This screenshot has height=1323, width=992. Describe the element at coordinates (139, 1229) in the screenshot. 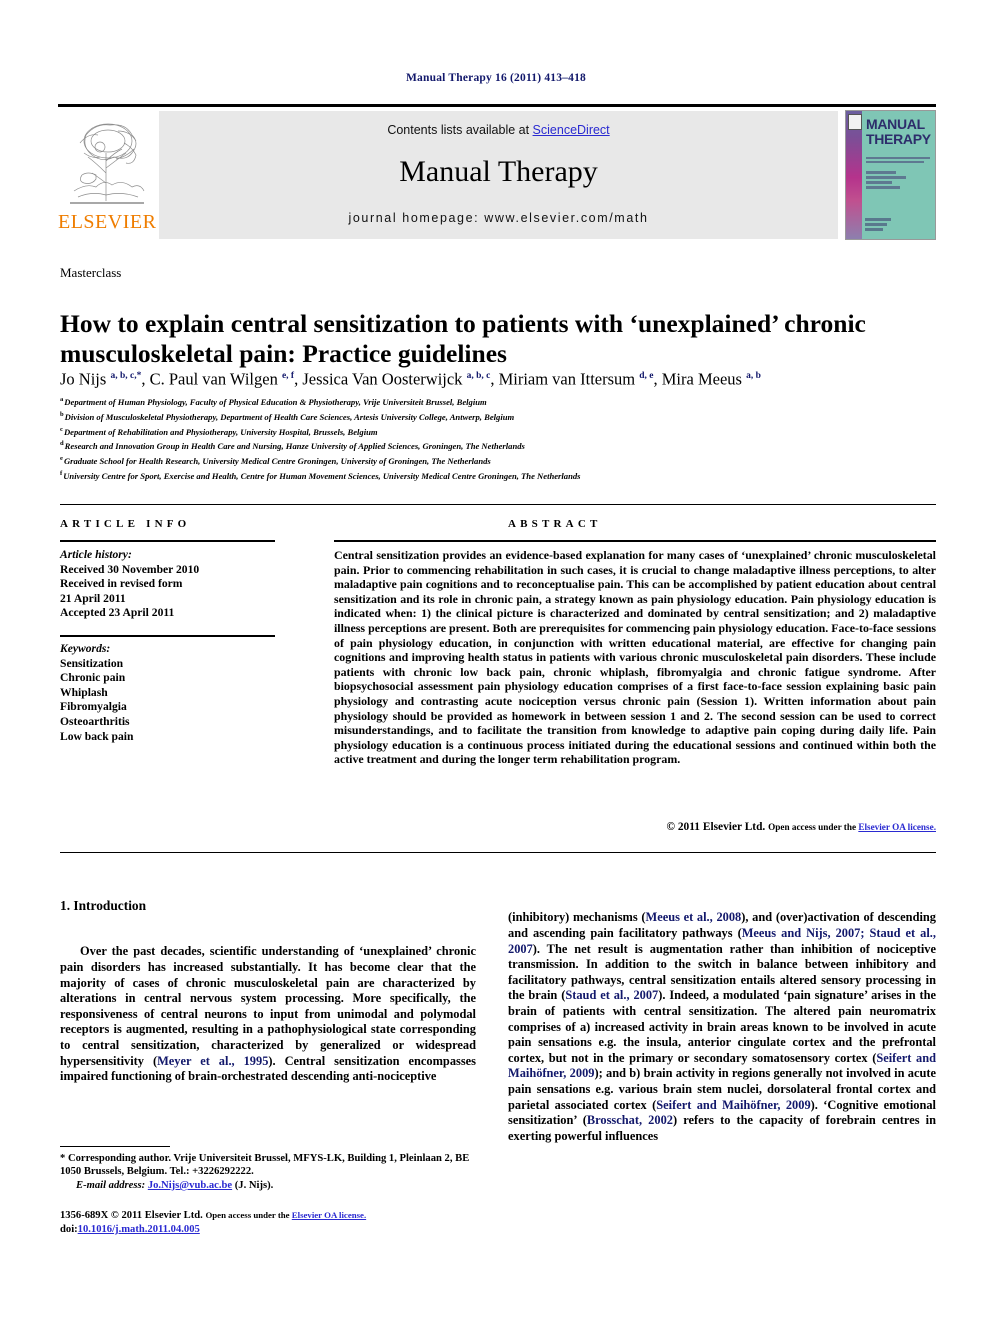

I see `doi-link: 10.1016/j.math.2011.04.005` at that location.